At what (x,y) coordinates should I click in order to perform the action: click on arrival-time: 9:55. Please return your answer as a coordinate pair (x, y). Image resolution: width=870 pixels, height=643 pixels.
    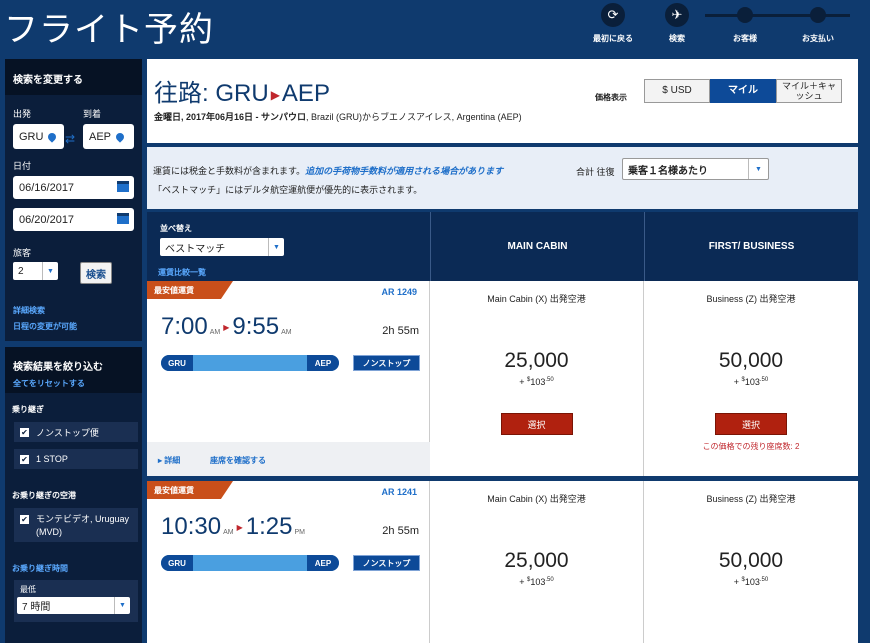
    Looking at the image, I should click on (256, 326).